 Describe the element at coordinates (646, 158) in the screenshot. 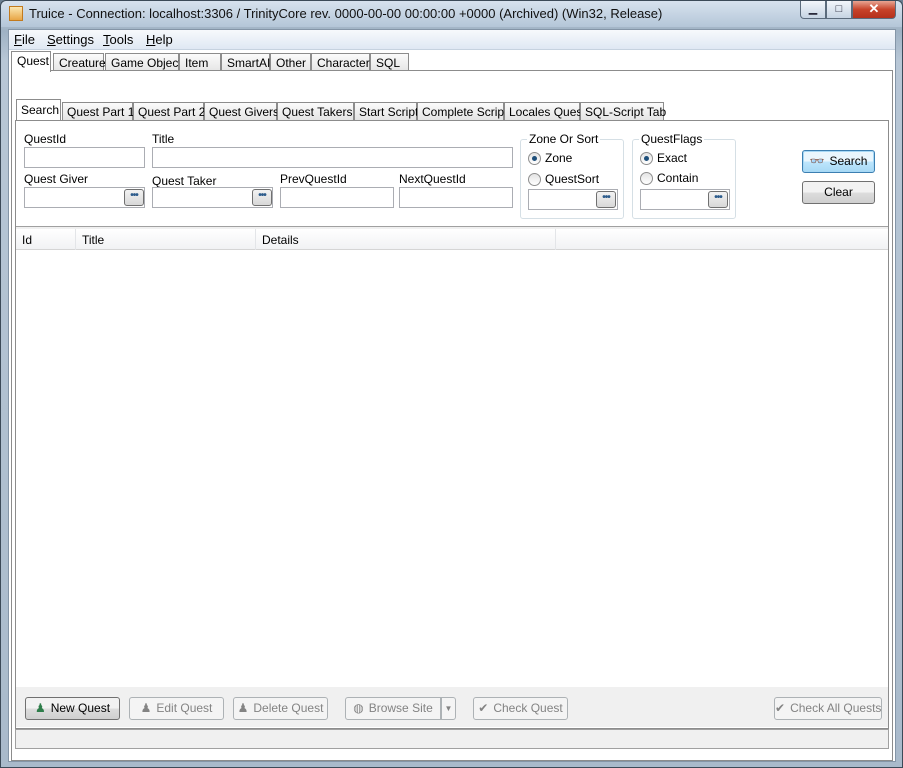

I see `exact-radio` at that location.